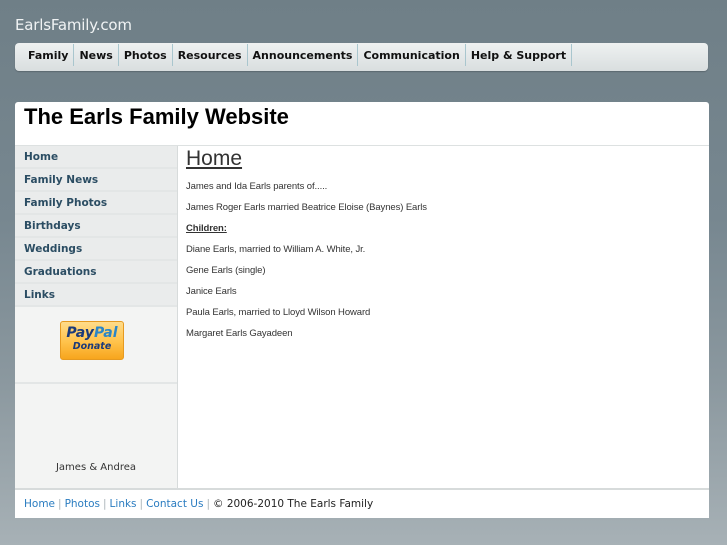 This screenshot has height=545, width=727. I want to click on footer-link-photos: Photos, so click(82, 504).